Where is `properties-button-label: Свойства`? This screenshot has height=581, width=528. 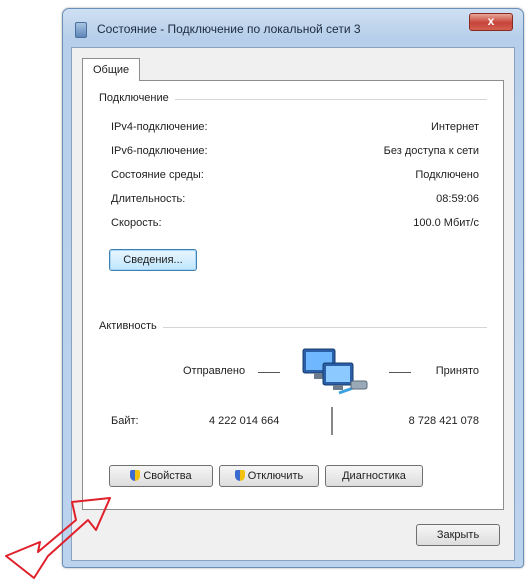 properties-button-label: Свойства is located at coordinates (167, 476).